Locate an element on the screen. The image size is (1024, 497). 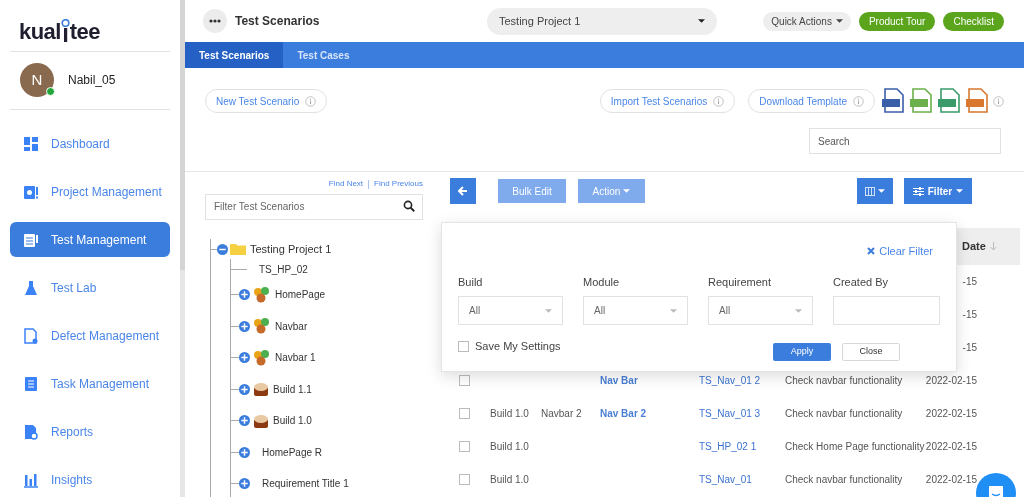
requirement-link: Nav Bar is located at coordinates (619, 380).